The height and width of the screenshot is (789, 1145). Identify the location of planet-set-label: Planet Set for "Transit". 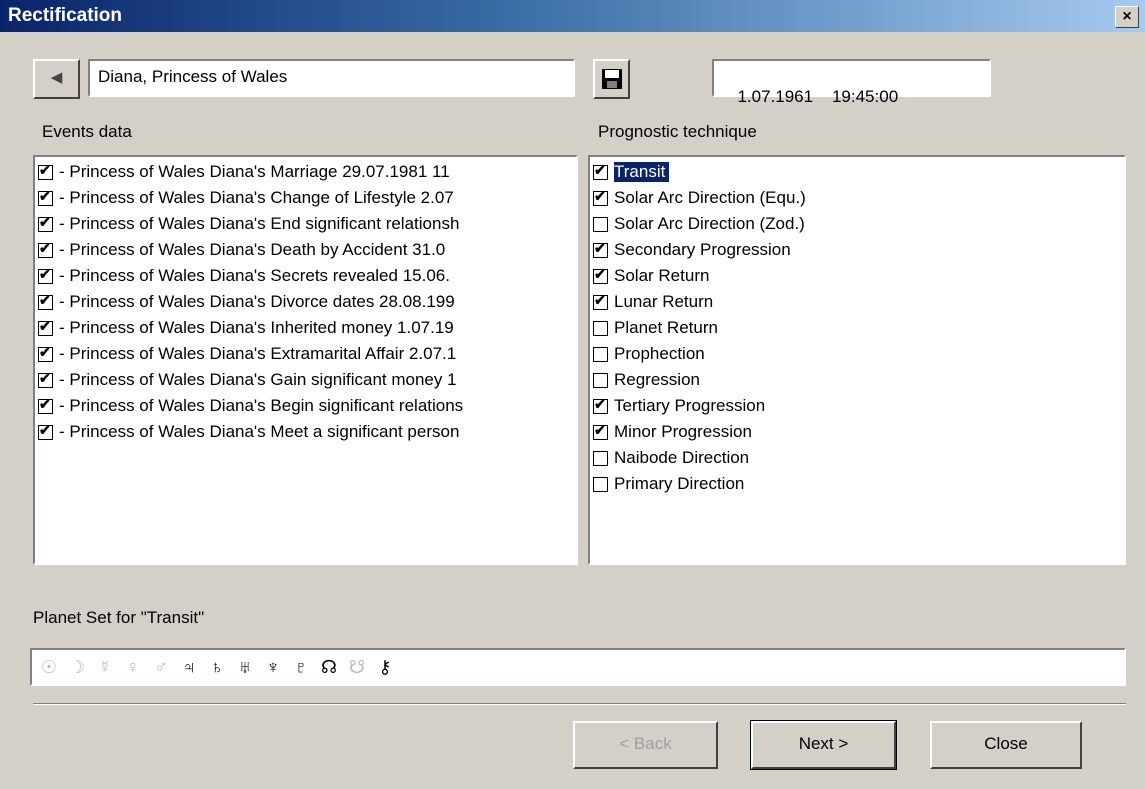
(119, 617).